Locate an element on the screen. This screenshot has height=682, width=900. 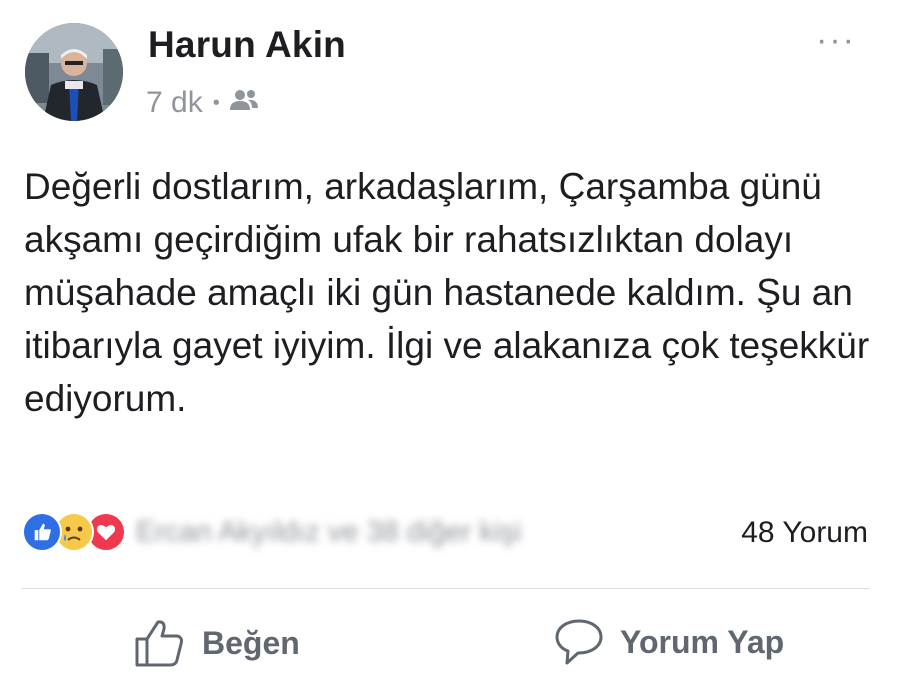
comment-button-label: Yorum Yap is located at coordinates (702, 641).